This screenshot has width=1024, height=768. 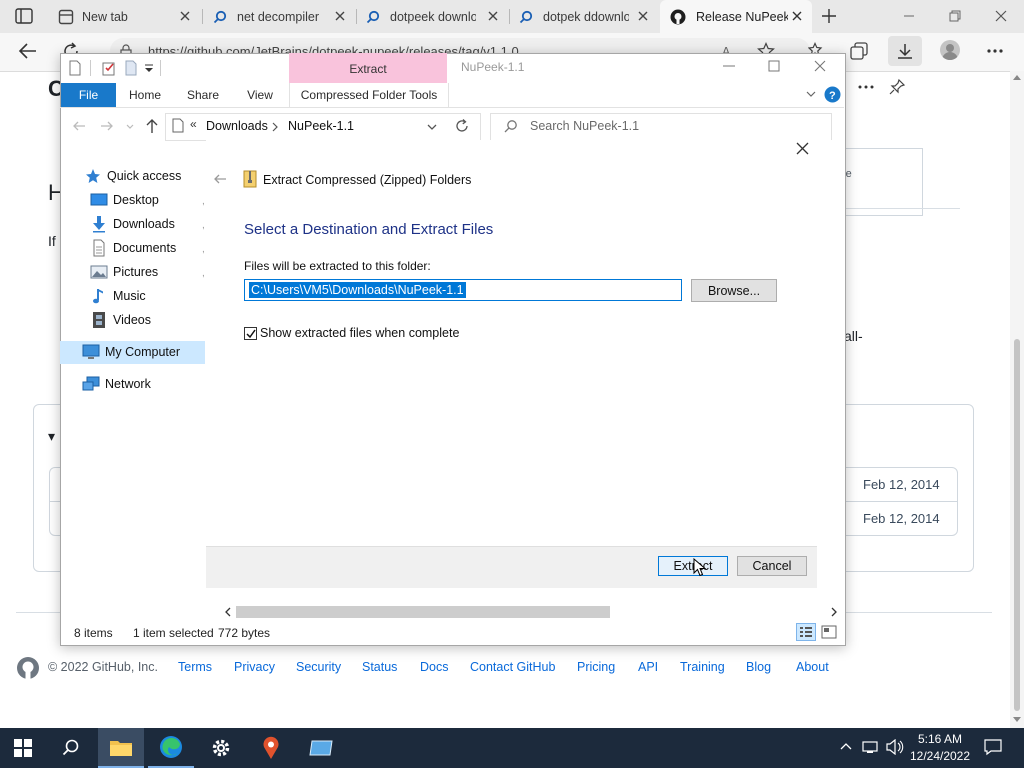 What do you see at coordinates (820, 66) in the screenshot?
I see `close-window-icon` at bounding box center [820, 66].